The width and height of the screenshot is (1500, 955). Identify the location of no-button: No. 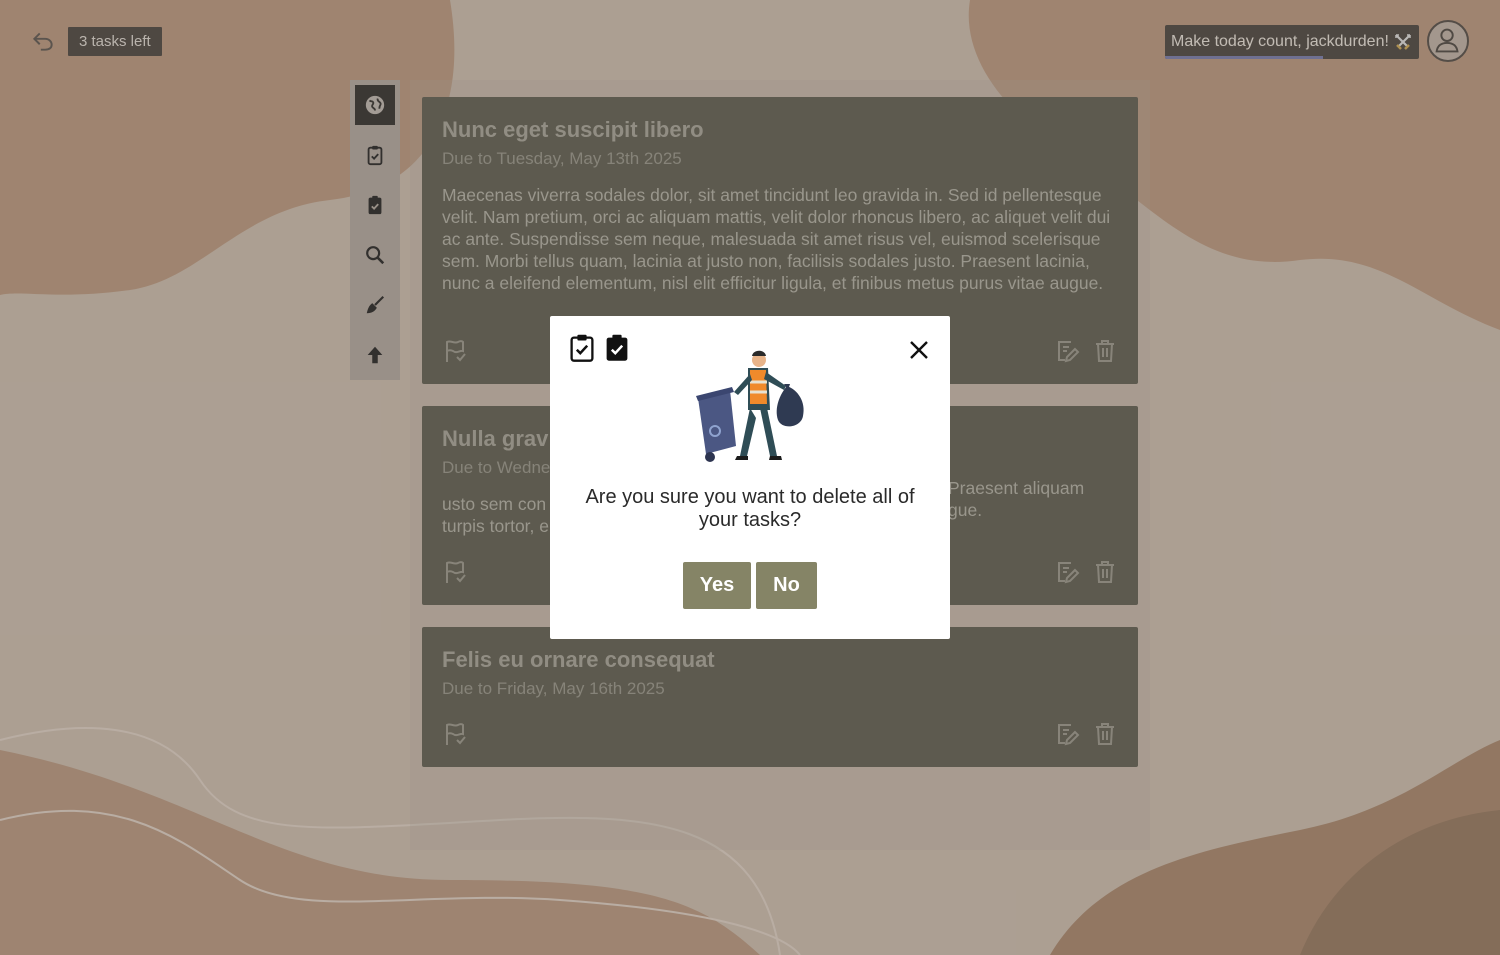
(786, 585).